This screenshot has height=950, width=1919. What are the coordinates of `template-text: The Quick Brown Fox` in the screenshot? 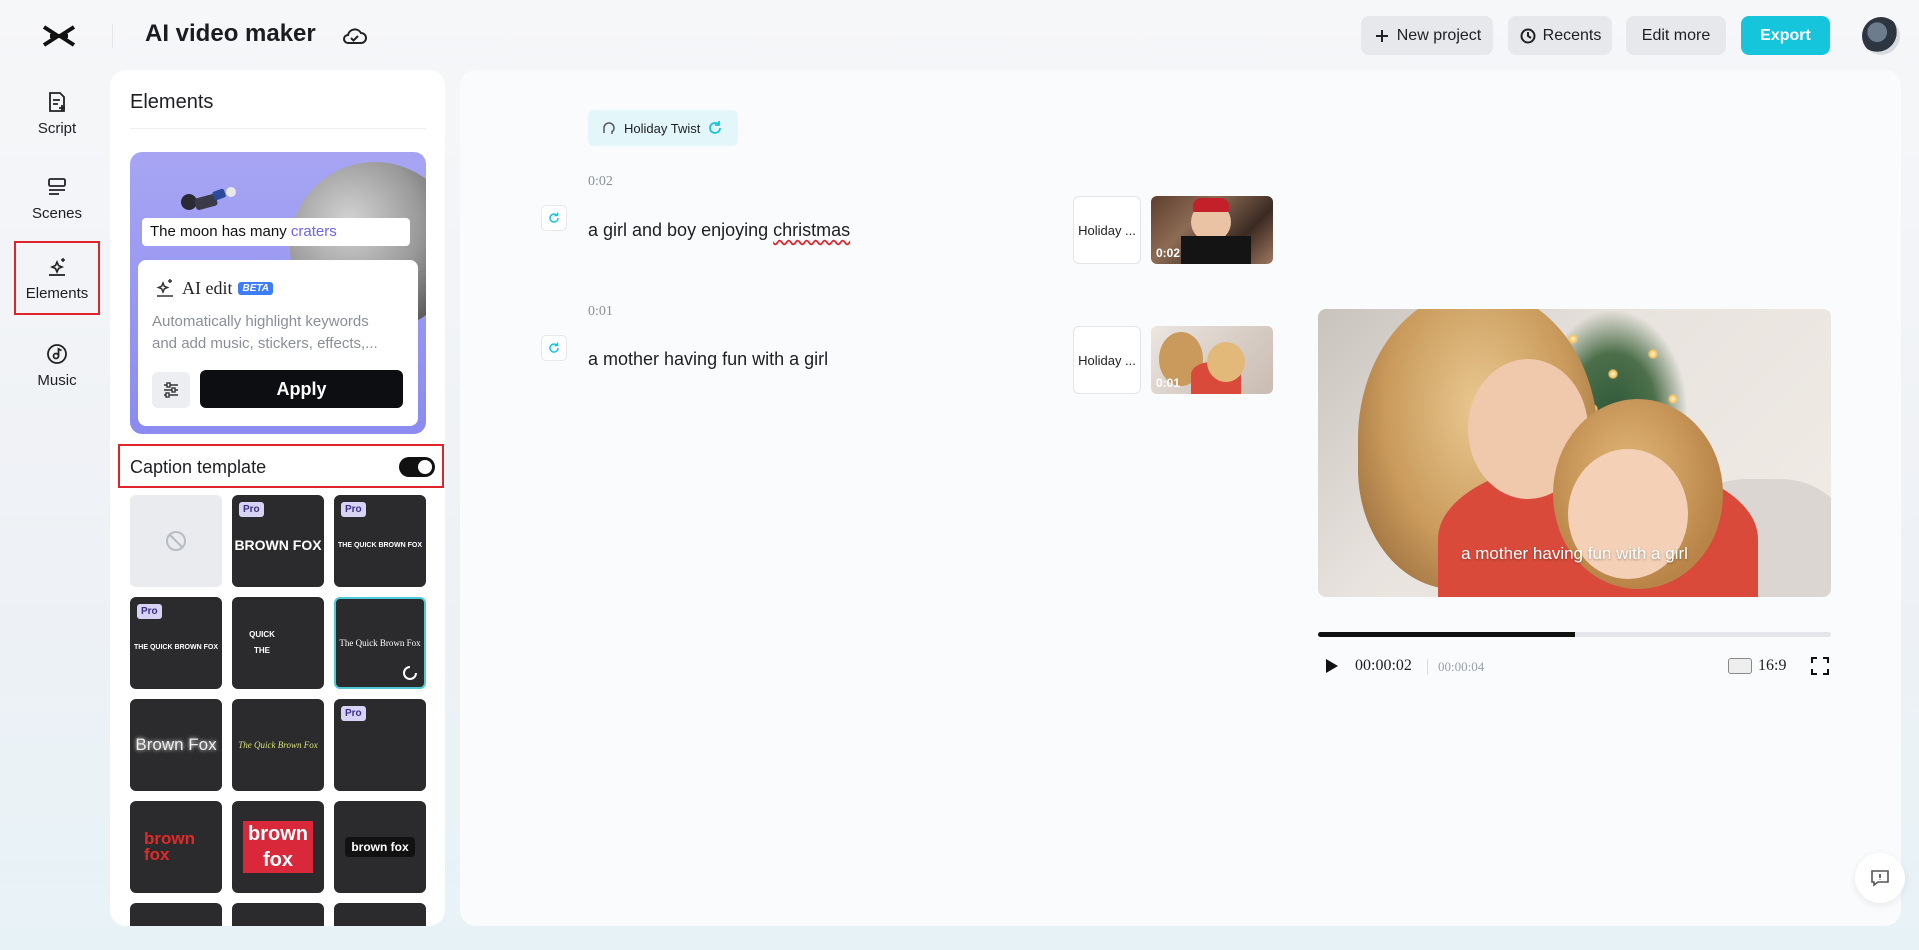 It's located at (278, 745).